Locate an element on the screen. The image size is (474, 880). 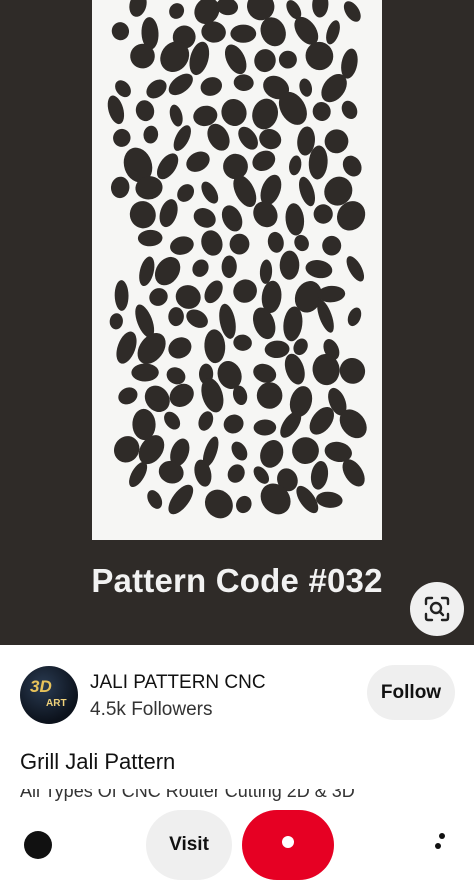
action-bar: Visit is located at coordinates (237, 840).